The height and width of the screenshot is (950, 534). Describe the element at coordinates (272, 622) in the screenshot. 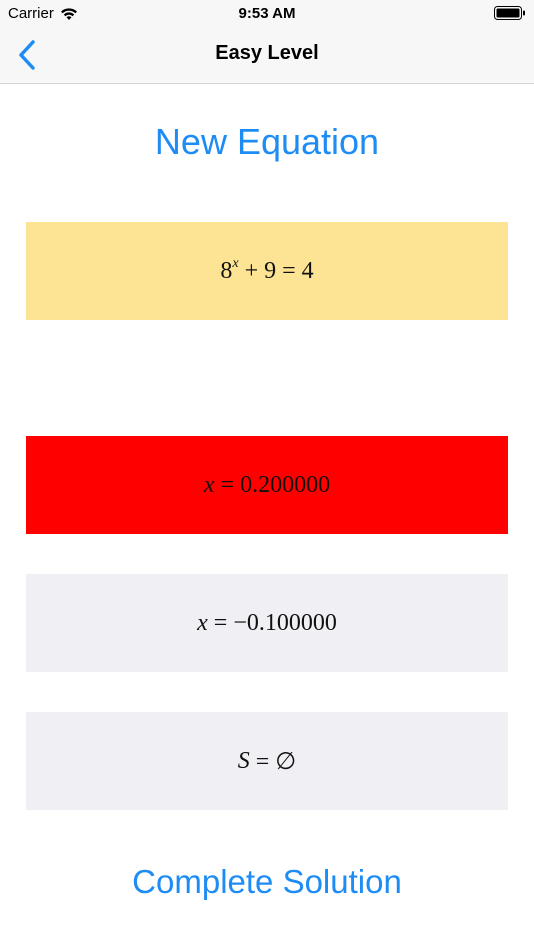

I see `answer-2-value: = −0.100000` at that location.